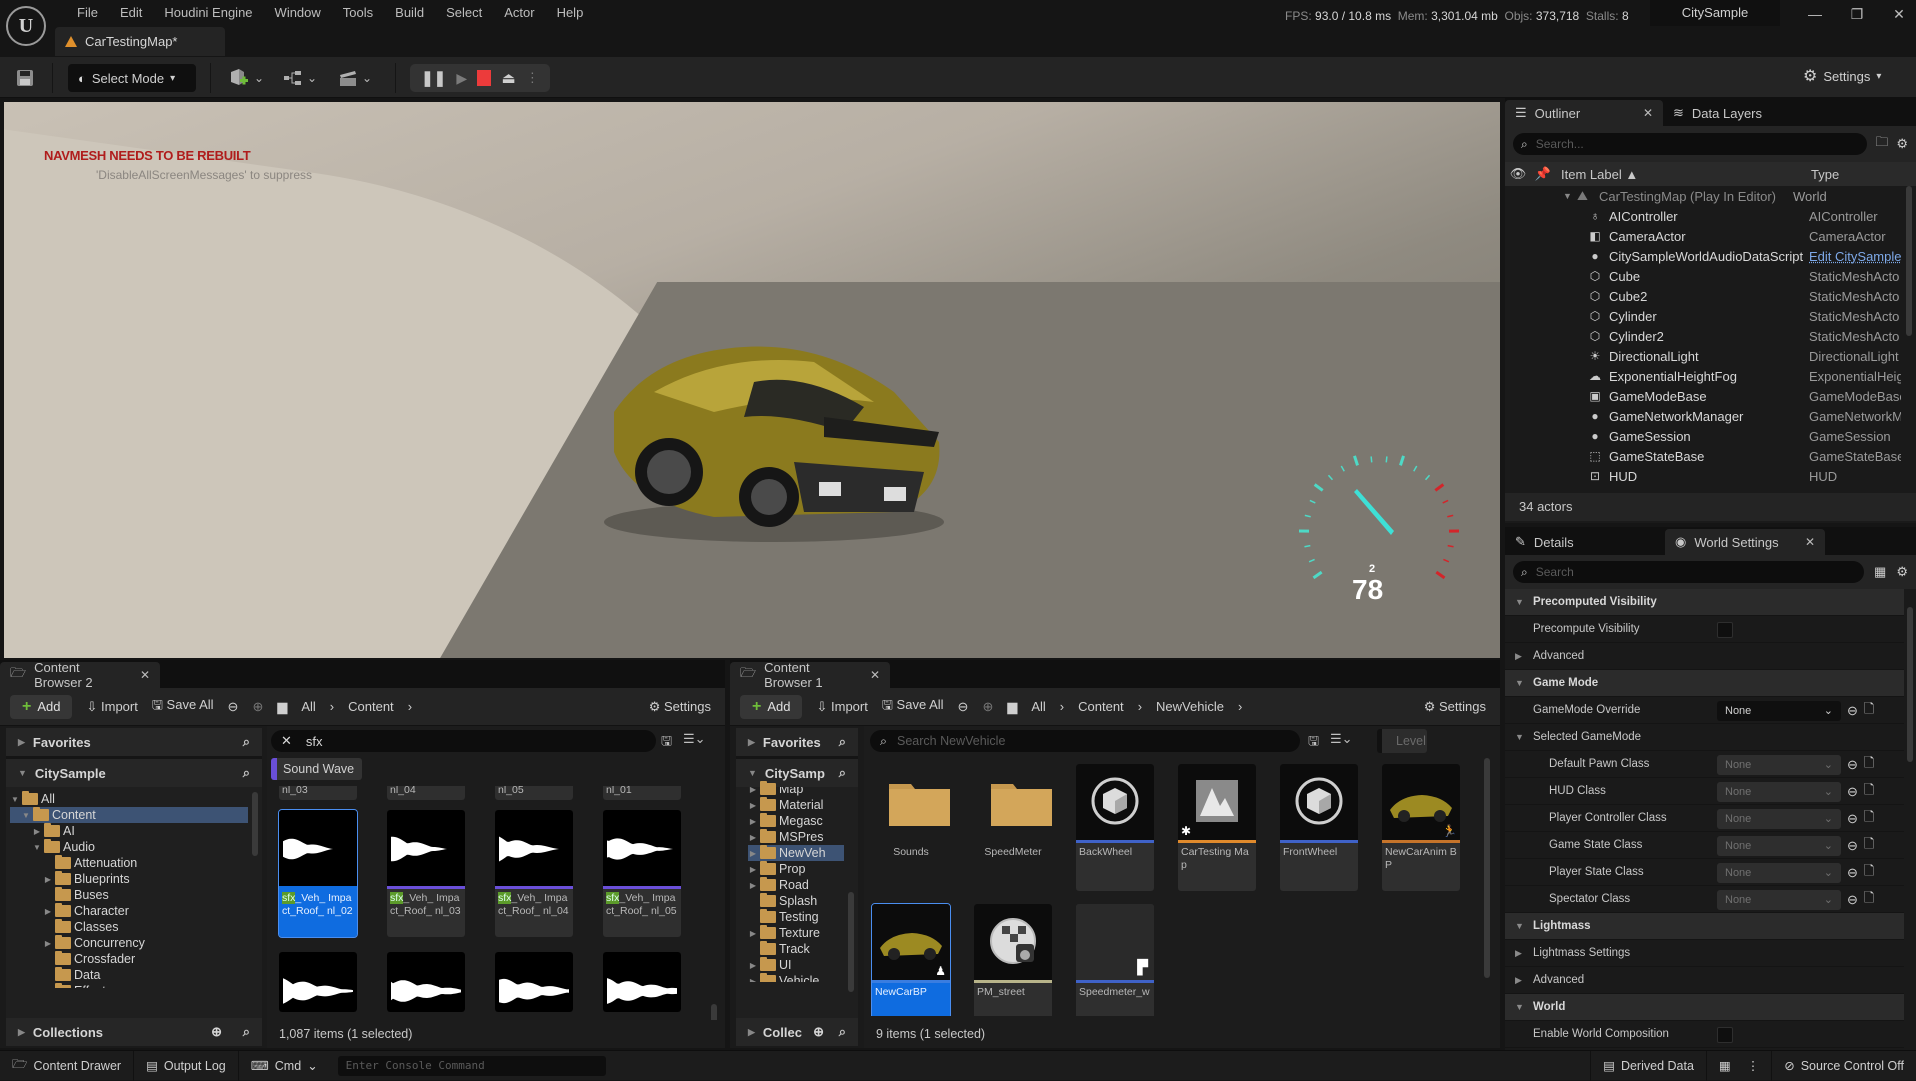  What do you see at coordinates (87, 13) in the screenshot?
I see `menu-file: File` at bounding box center [87, 13].